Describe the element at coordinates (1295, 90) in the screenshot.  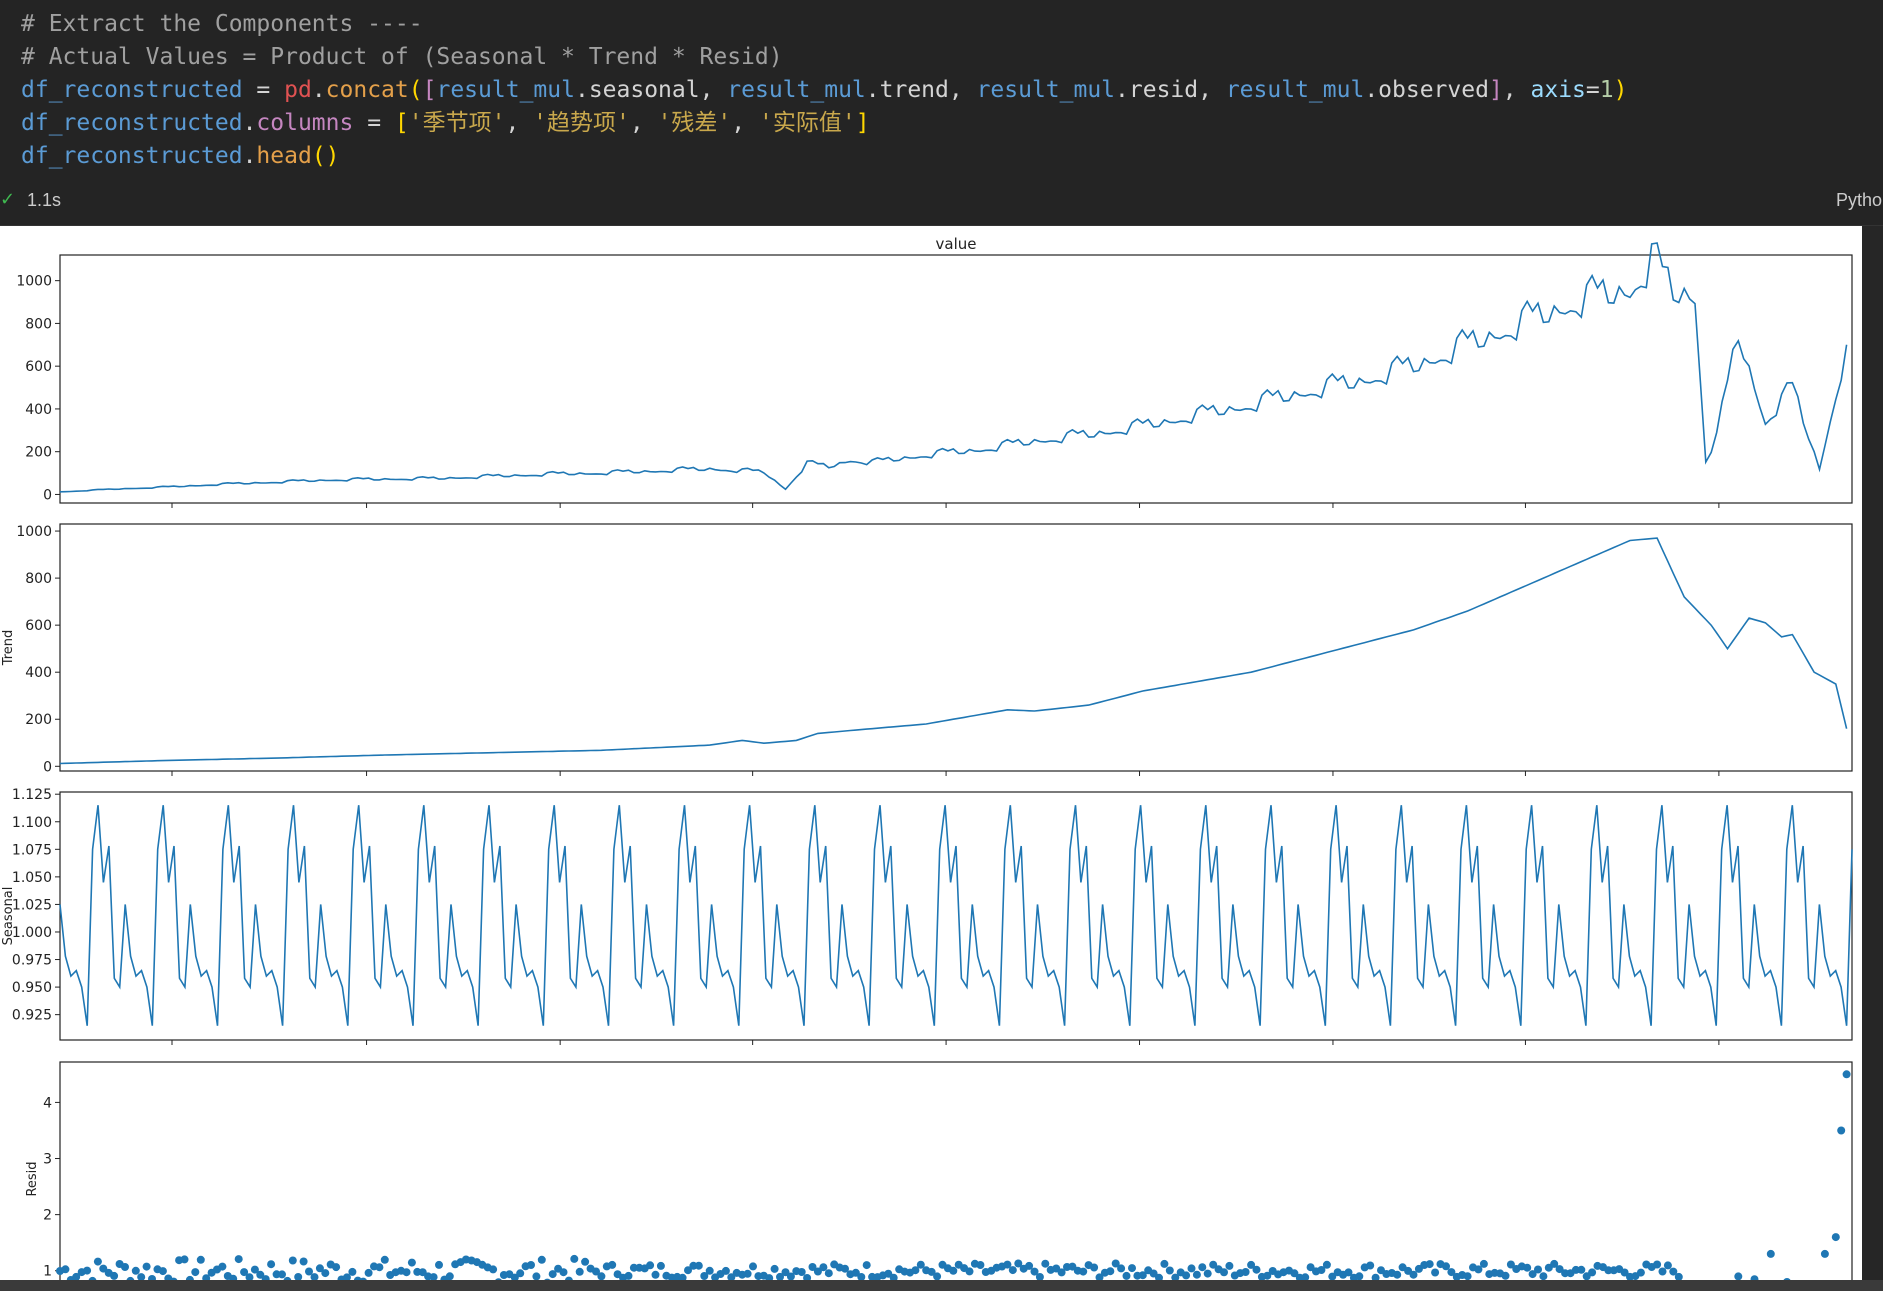
I see `code-token: result_mul` at that location.